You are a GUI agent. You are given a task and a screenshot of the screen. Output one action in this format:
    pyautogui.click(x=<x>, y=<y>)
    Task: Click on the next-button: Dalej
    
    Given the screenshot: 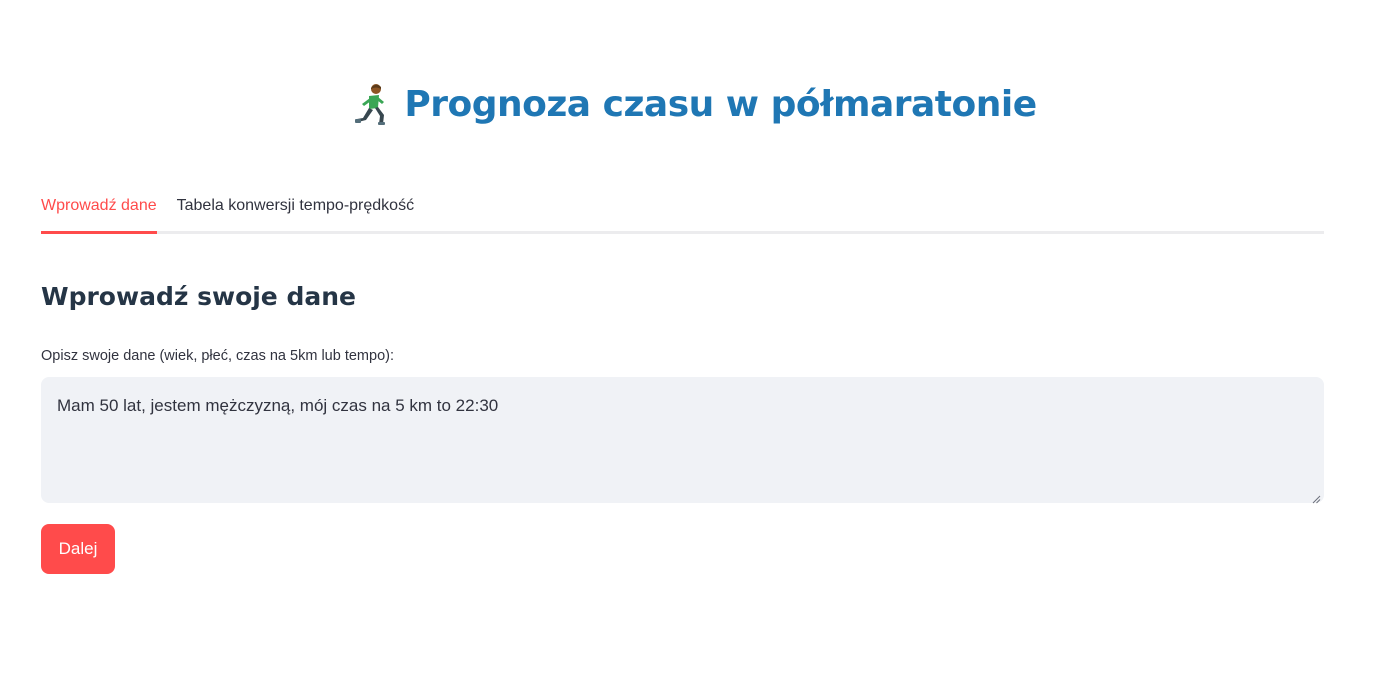 What is the action you would take?
    pyautogui.click(x=78, y=549)
    